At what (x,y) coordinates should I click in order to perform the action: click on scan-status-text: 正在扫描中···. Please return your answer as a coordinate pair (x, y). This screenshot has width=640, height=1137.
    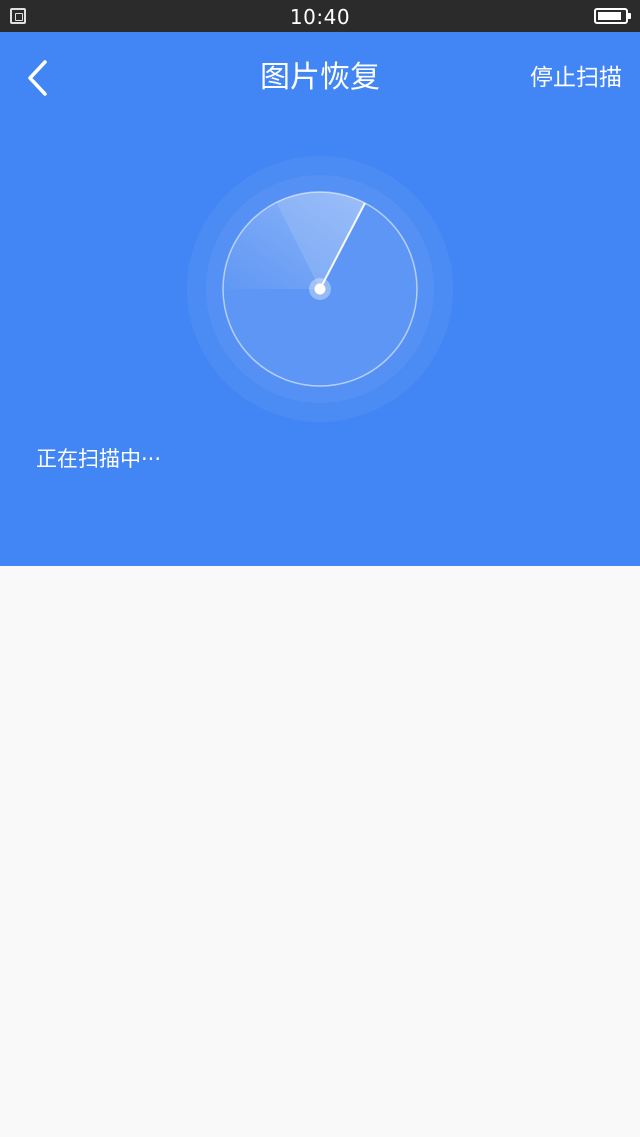
    Looking at the image, I should click on (99, 459).